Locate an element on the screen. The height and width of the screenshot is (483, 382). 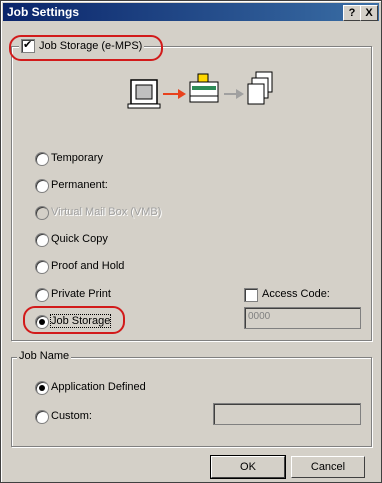
access-code-checkbox is located at coordinates (251, 295).